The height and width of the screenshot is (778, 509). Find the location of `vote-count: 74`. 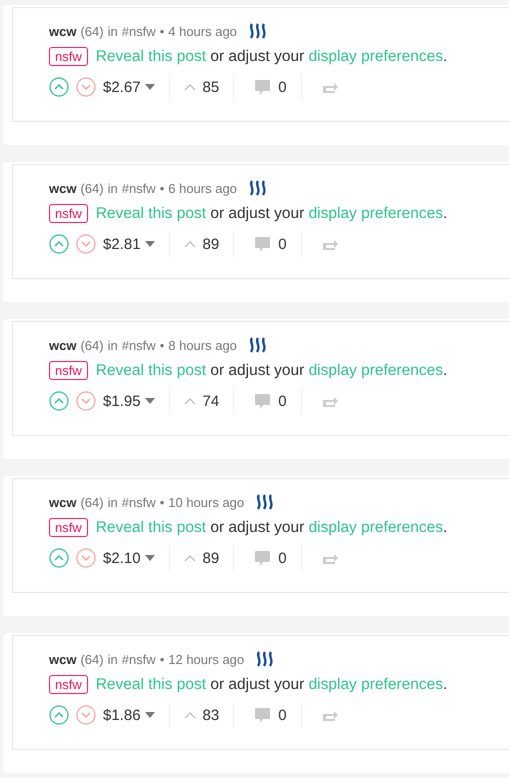

vote-count: 74 is located at coordinates (211, 401).